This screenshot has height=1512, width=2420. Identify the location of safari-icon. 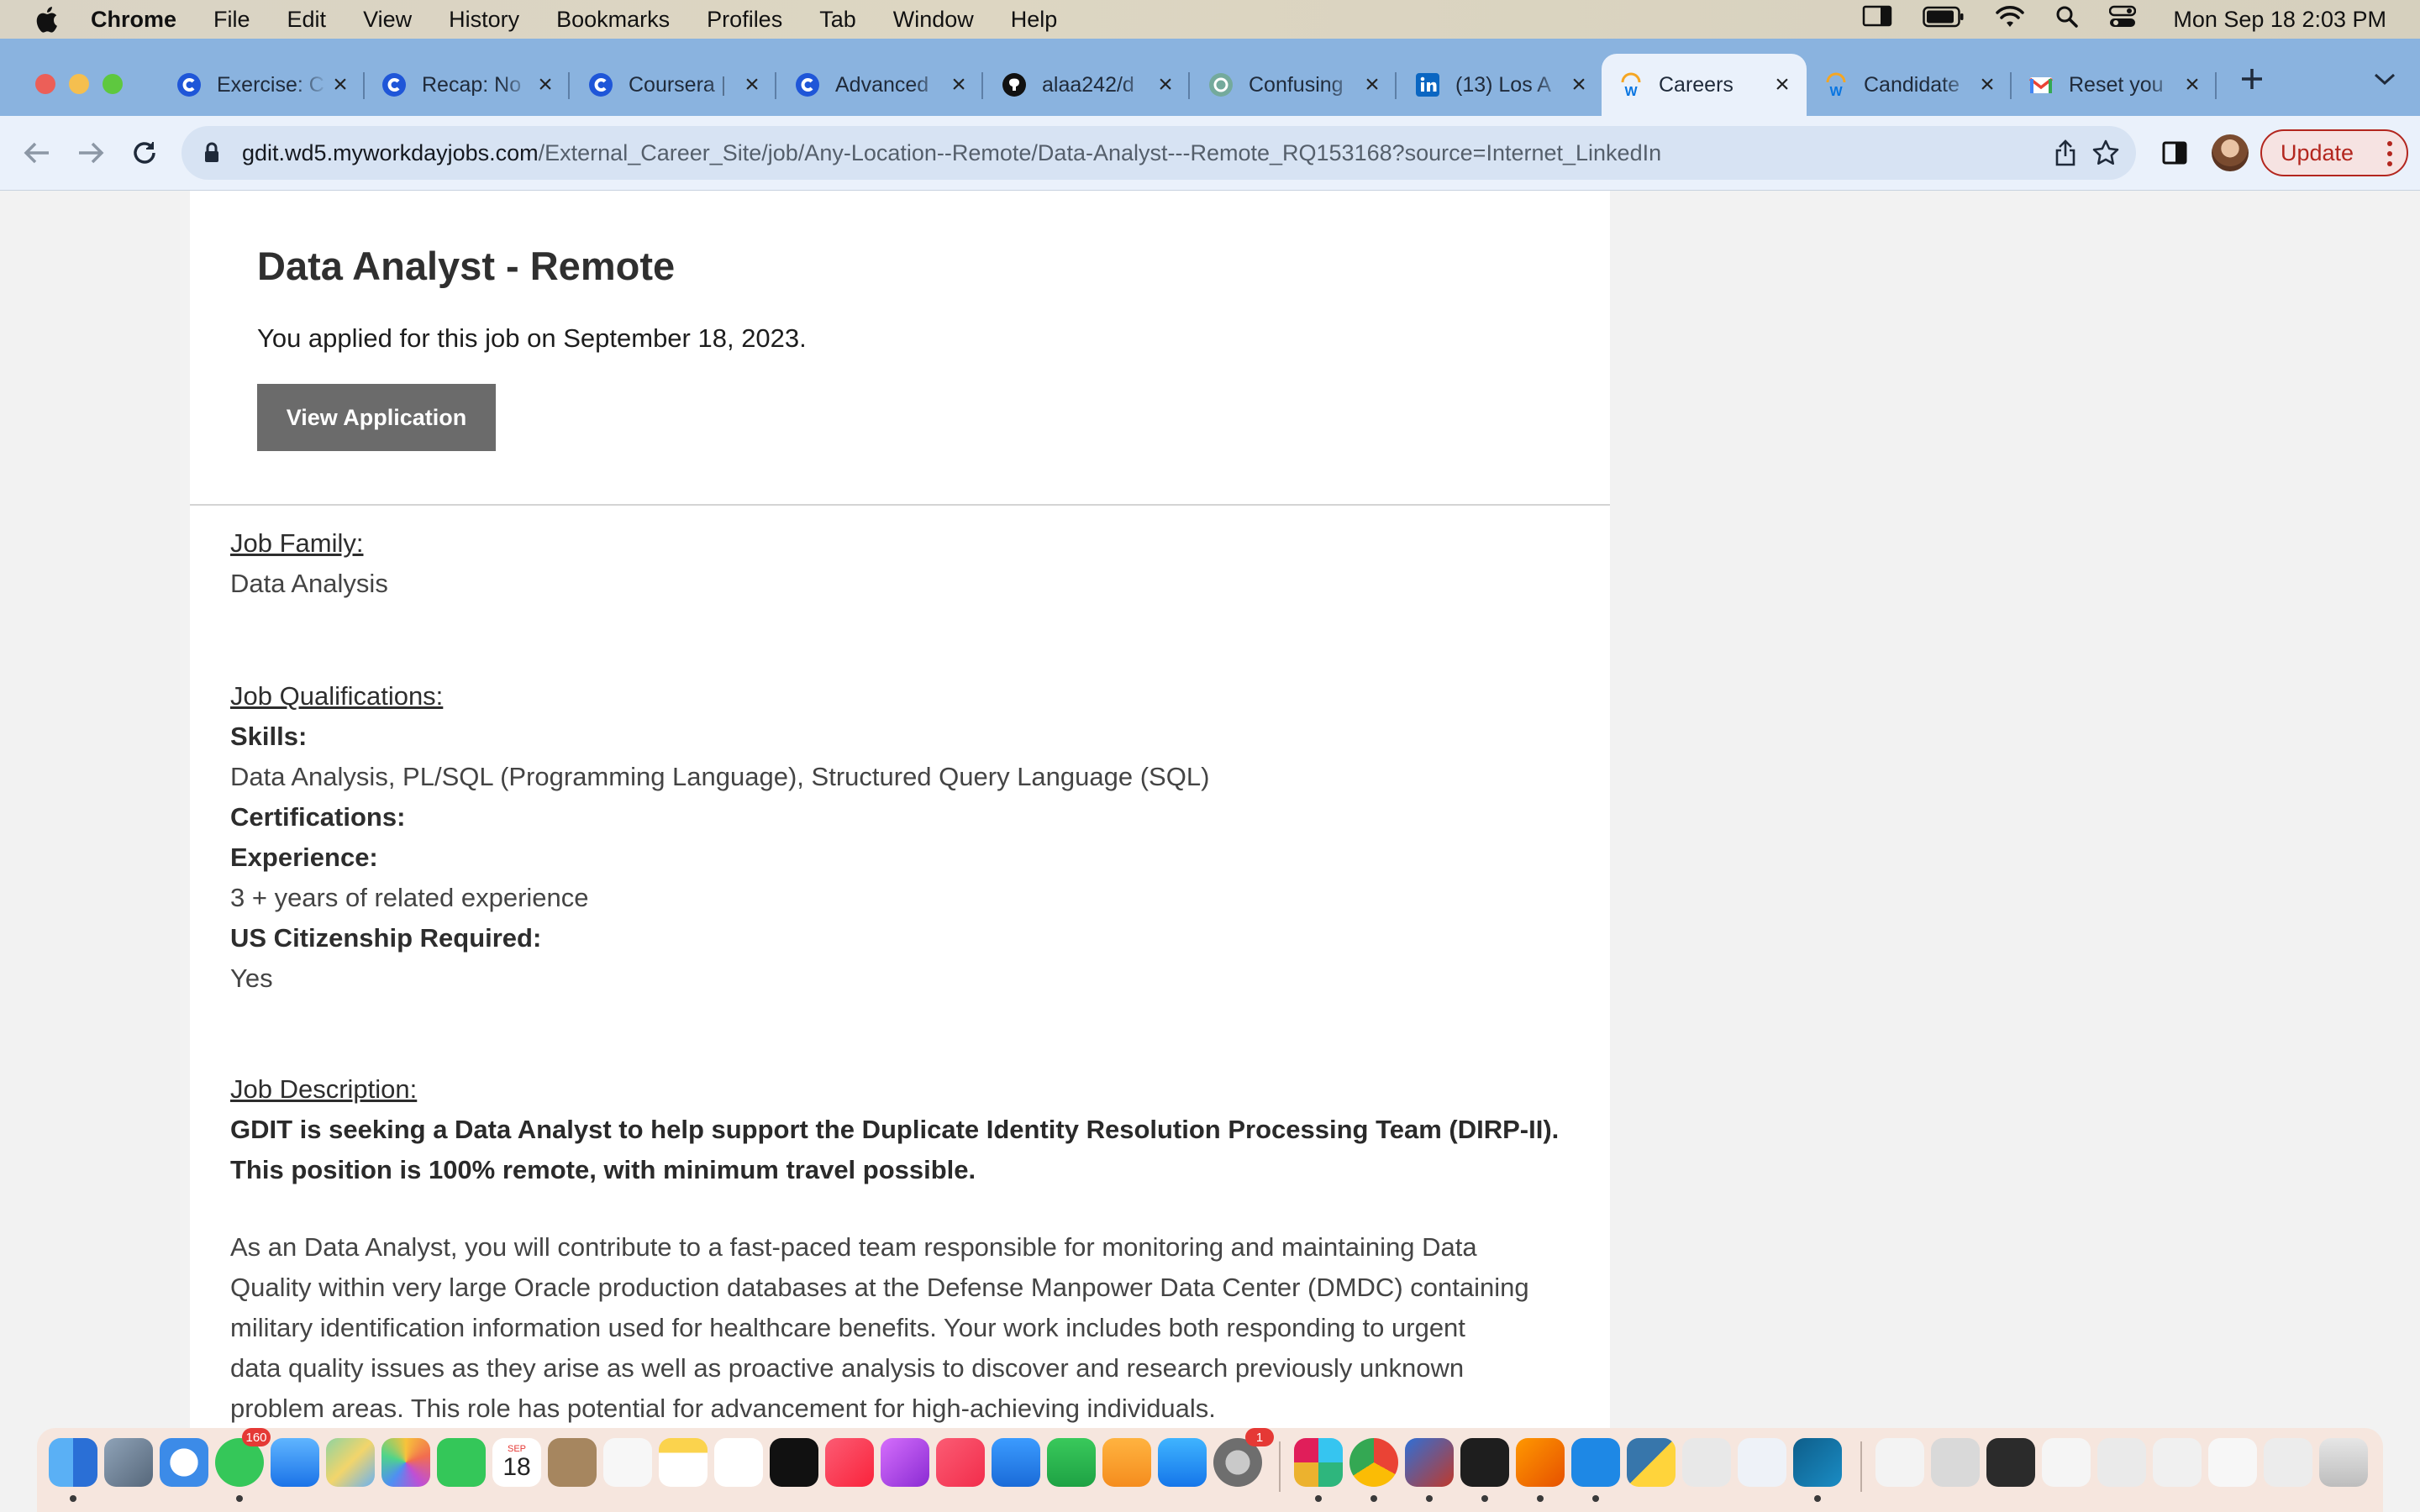
(184, 1462).